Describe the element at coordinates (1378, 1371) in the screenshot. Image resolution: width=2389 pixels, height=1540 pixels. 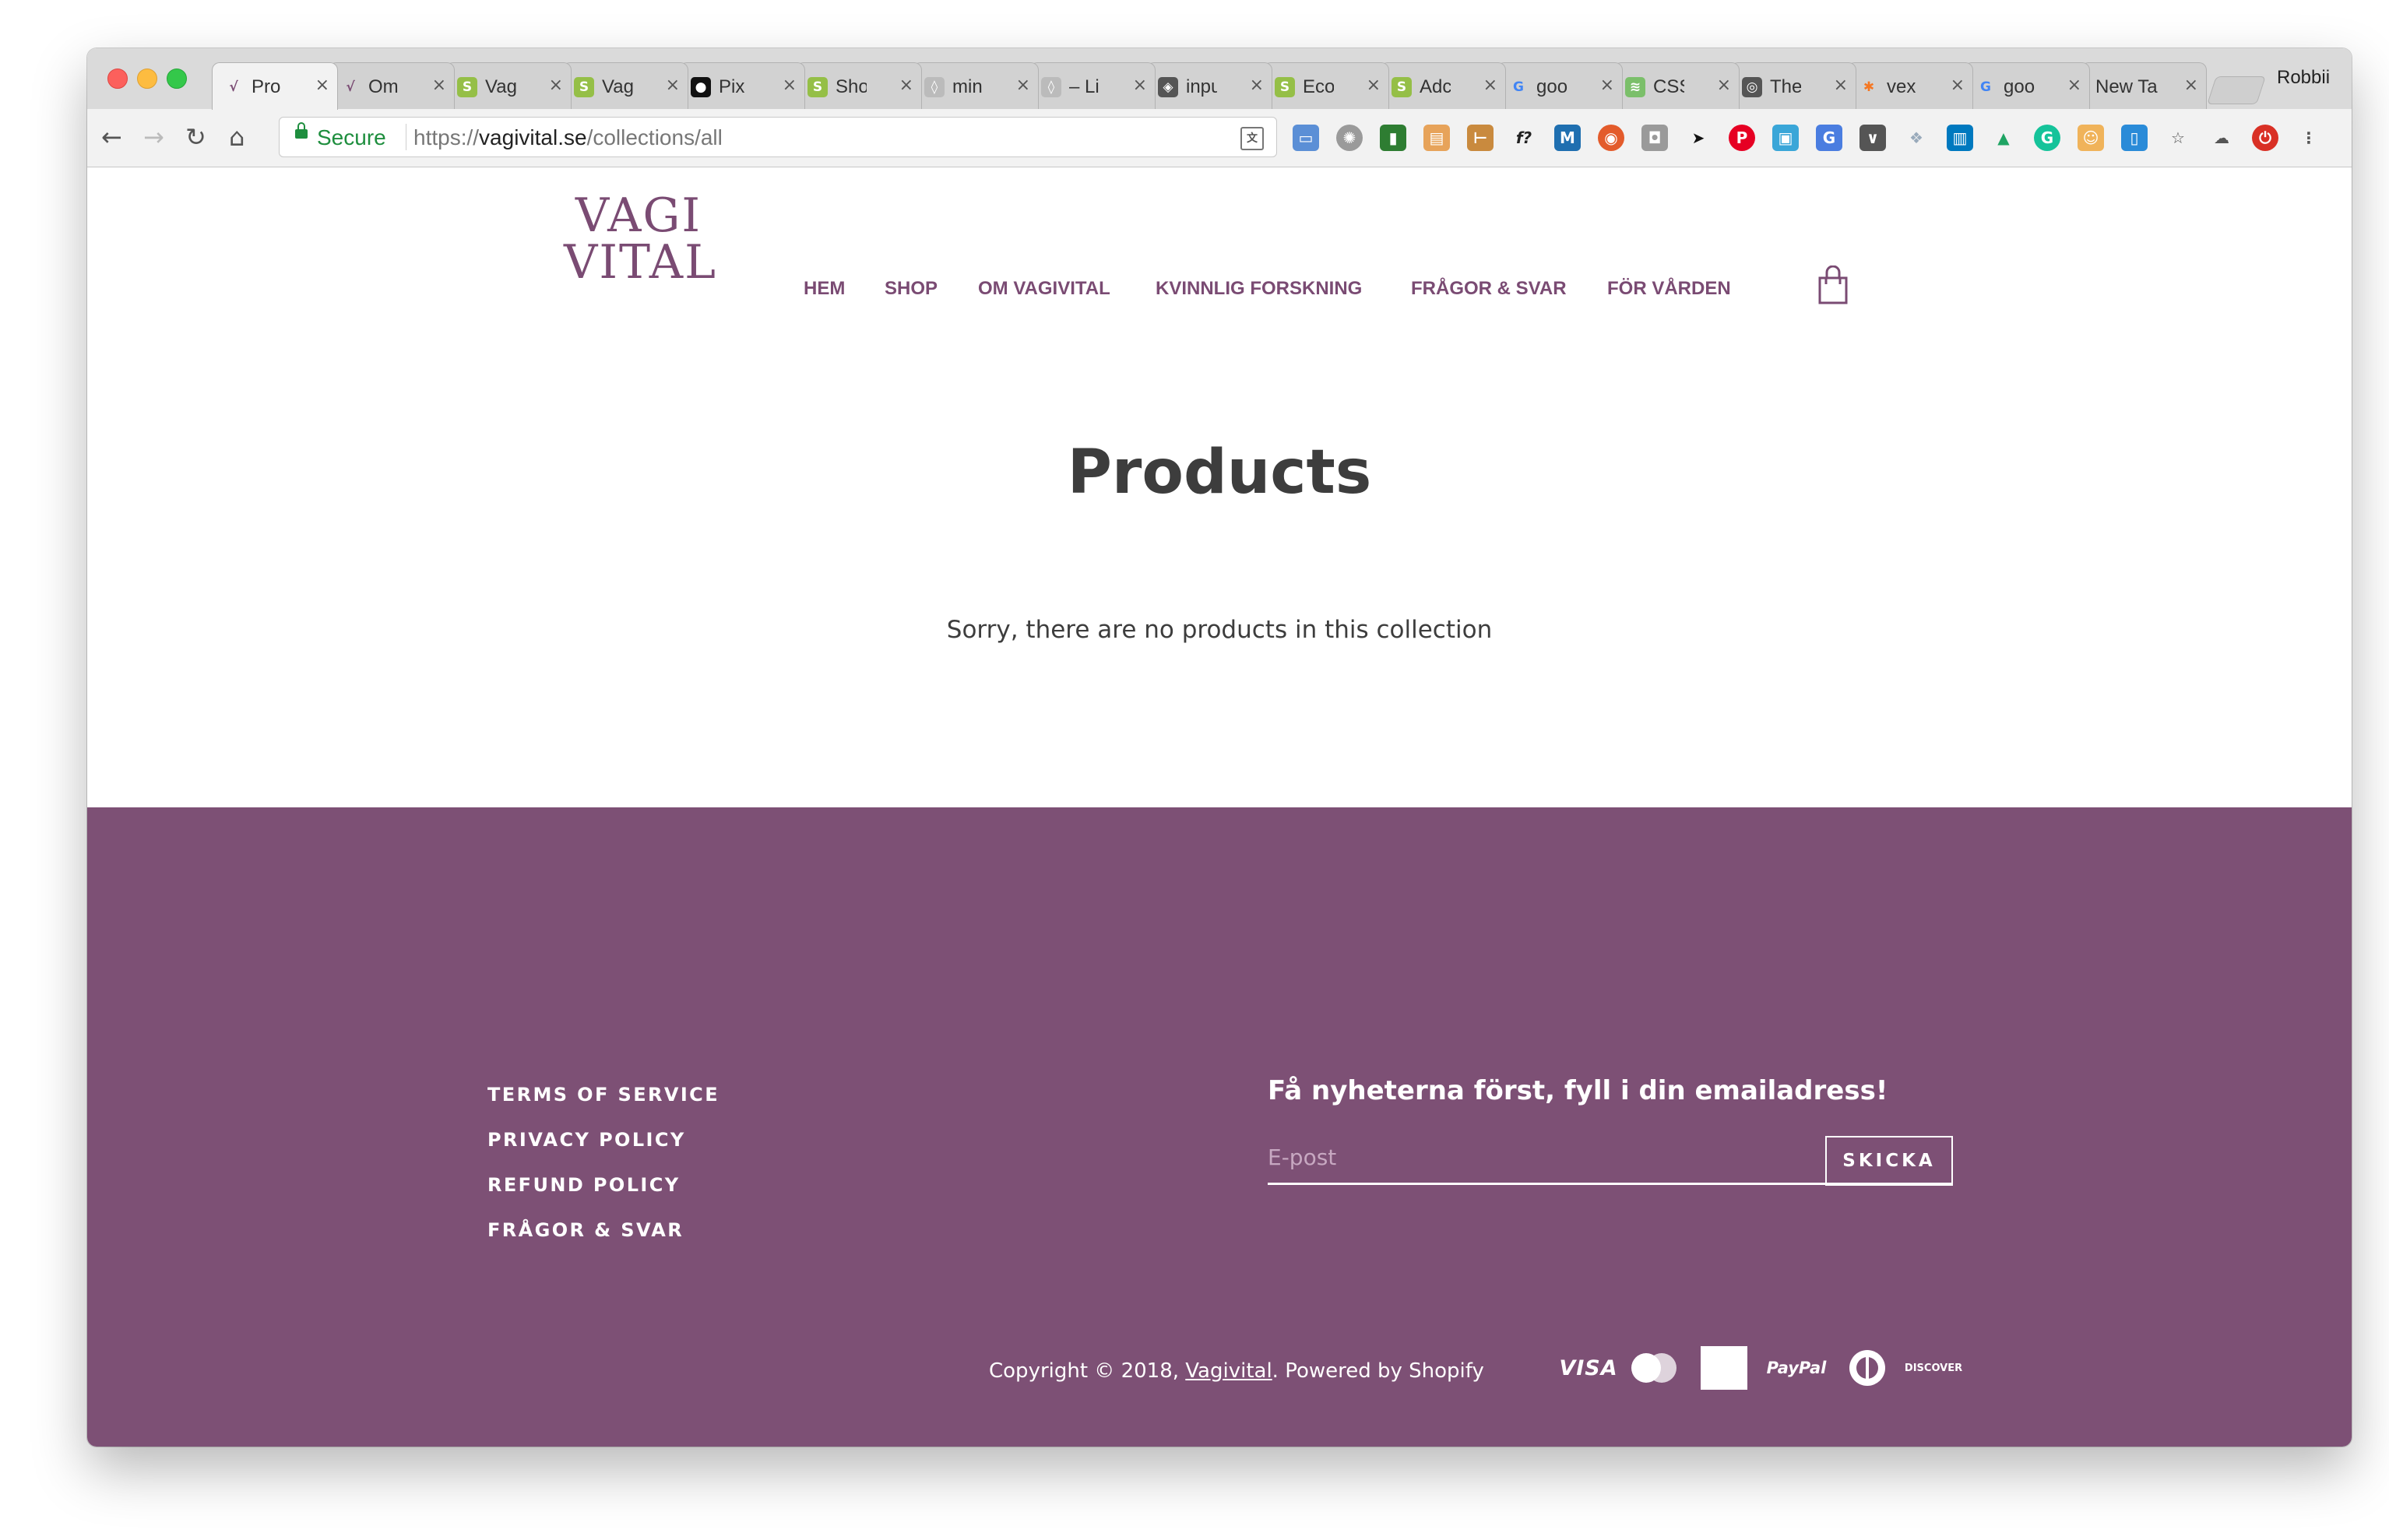
I see `copyright-suffix: . Powered by Shopify` at that location.